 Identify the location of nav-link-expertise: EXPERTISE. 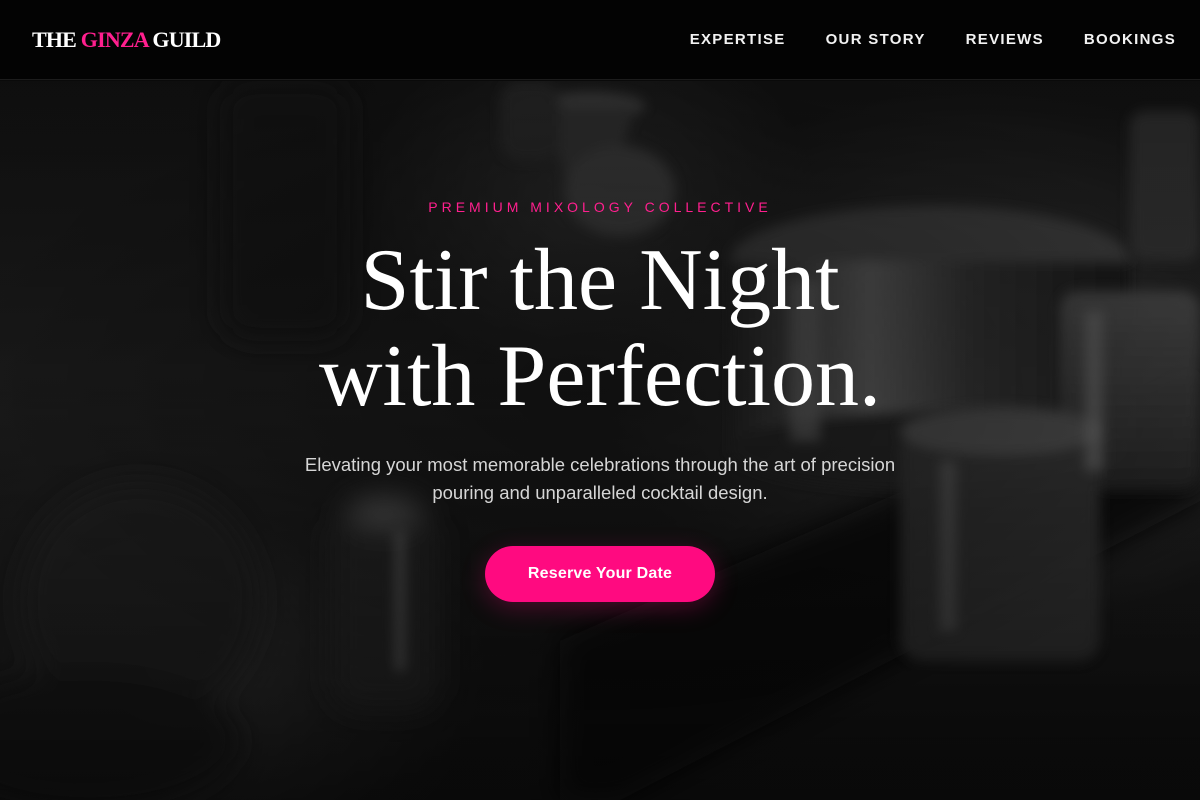
(738, 39).